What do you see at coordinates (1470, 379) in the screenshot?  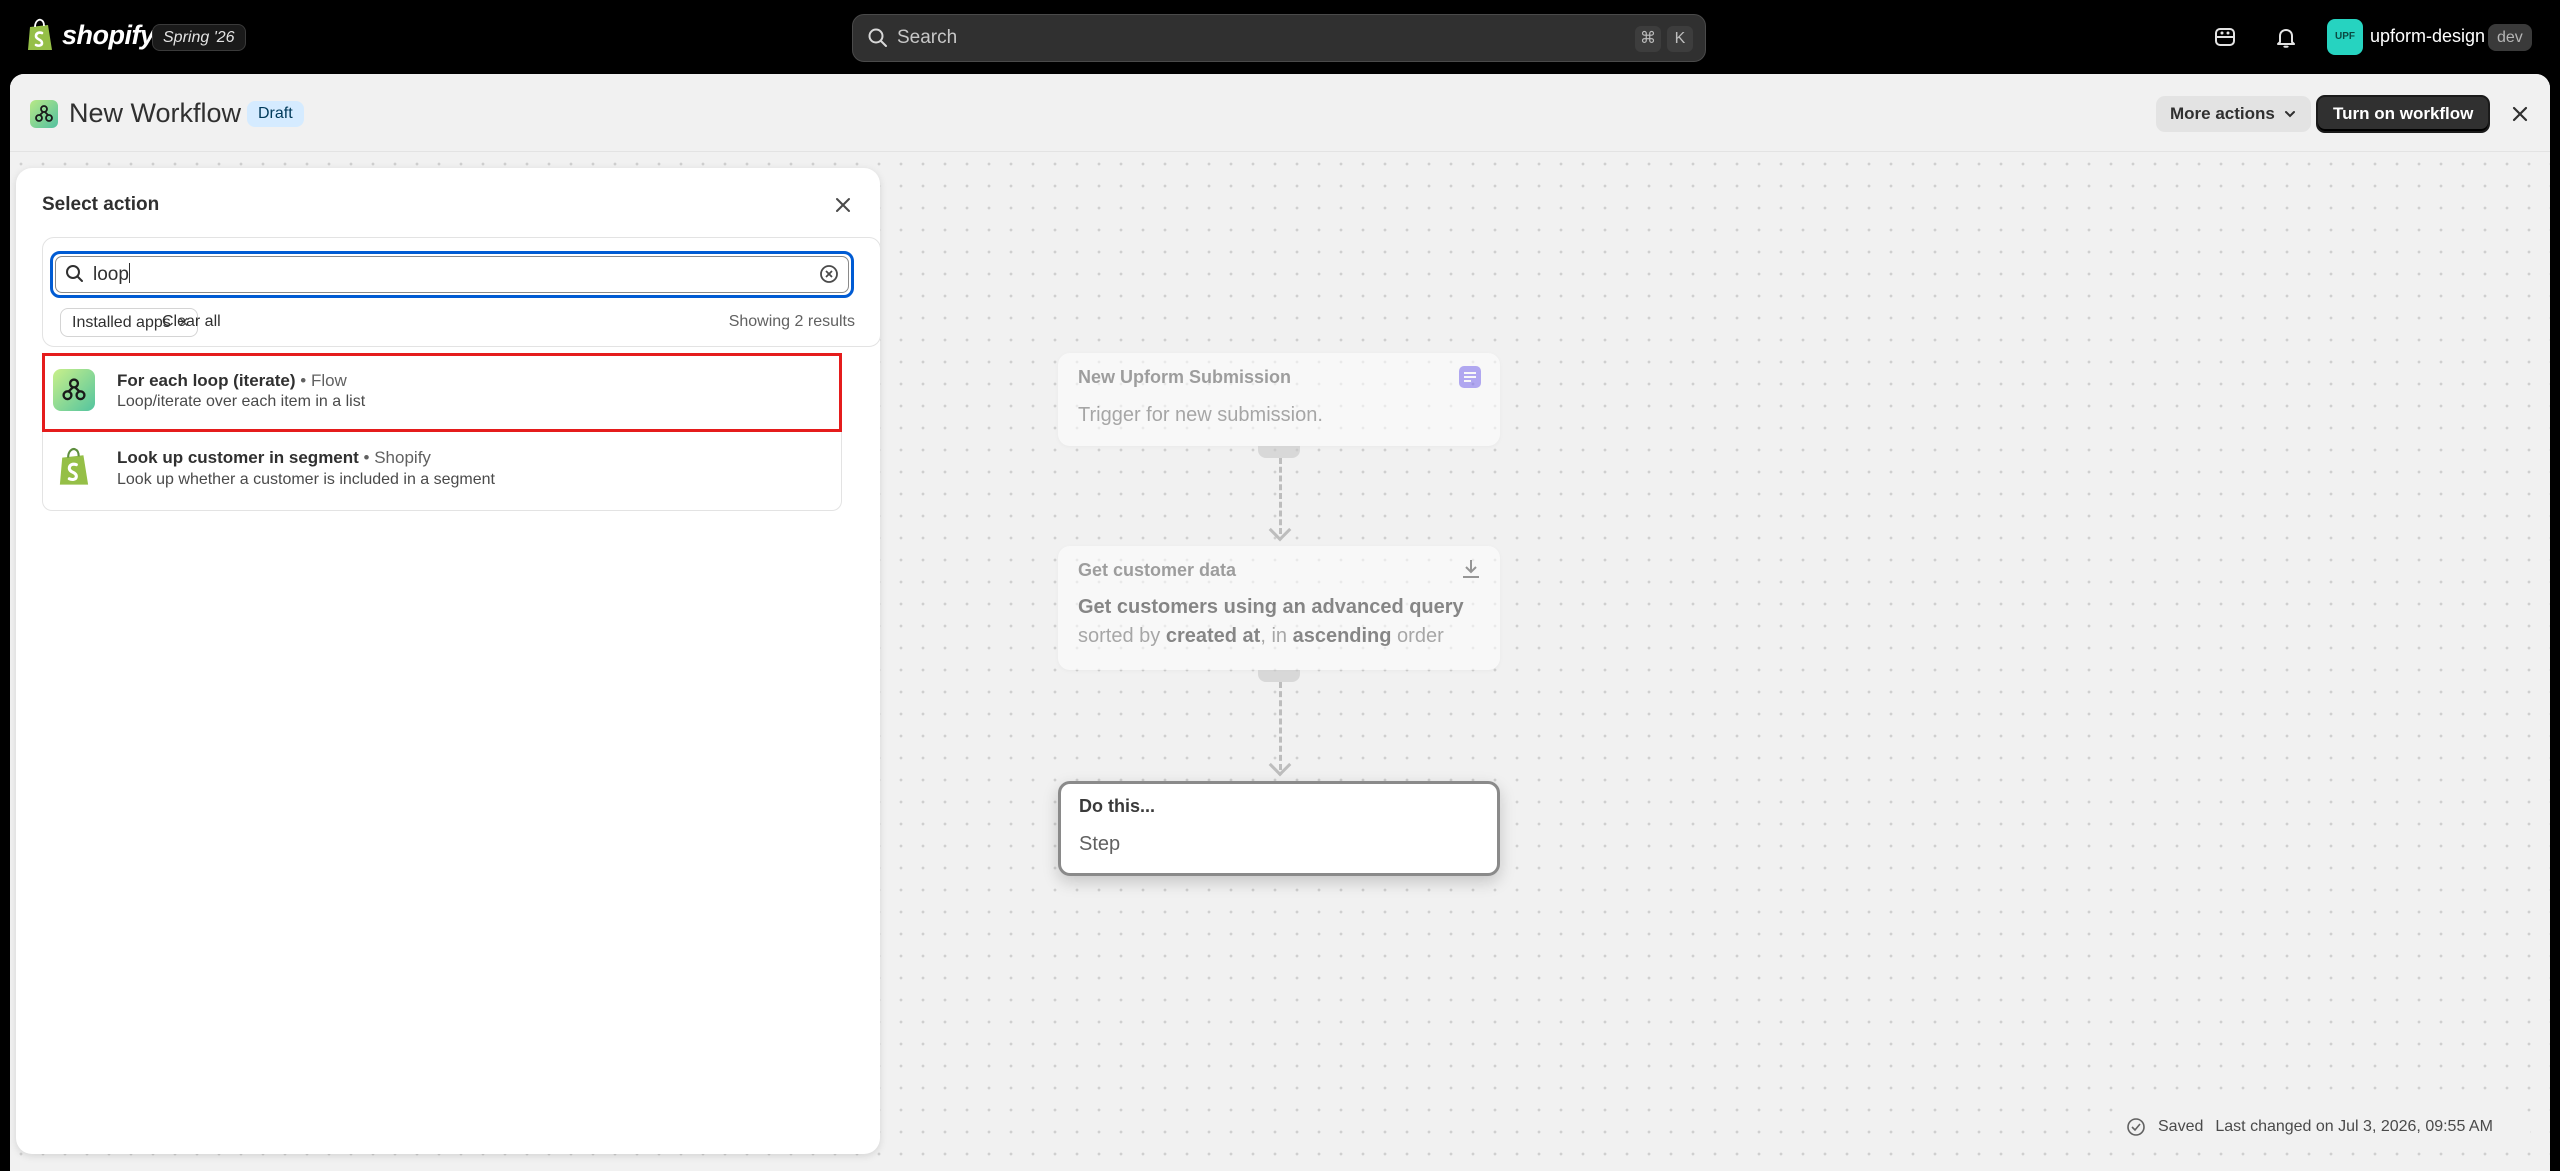 I see `form-icon` at bounding box center [1470, 379].